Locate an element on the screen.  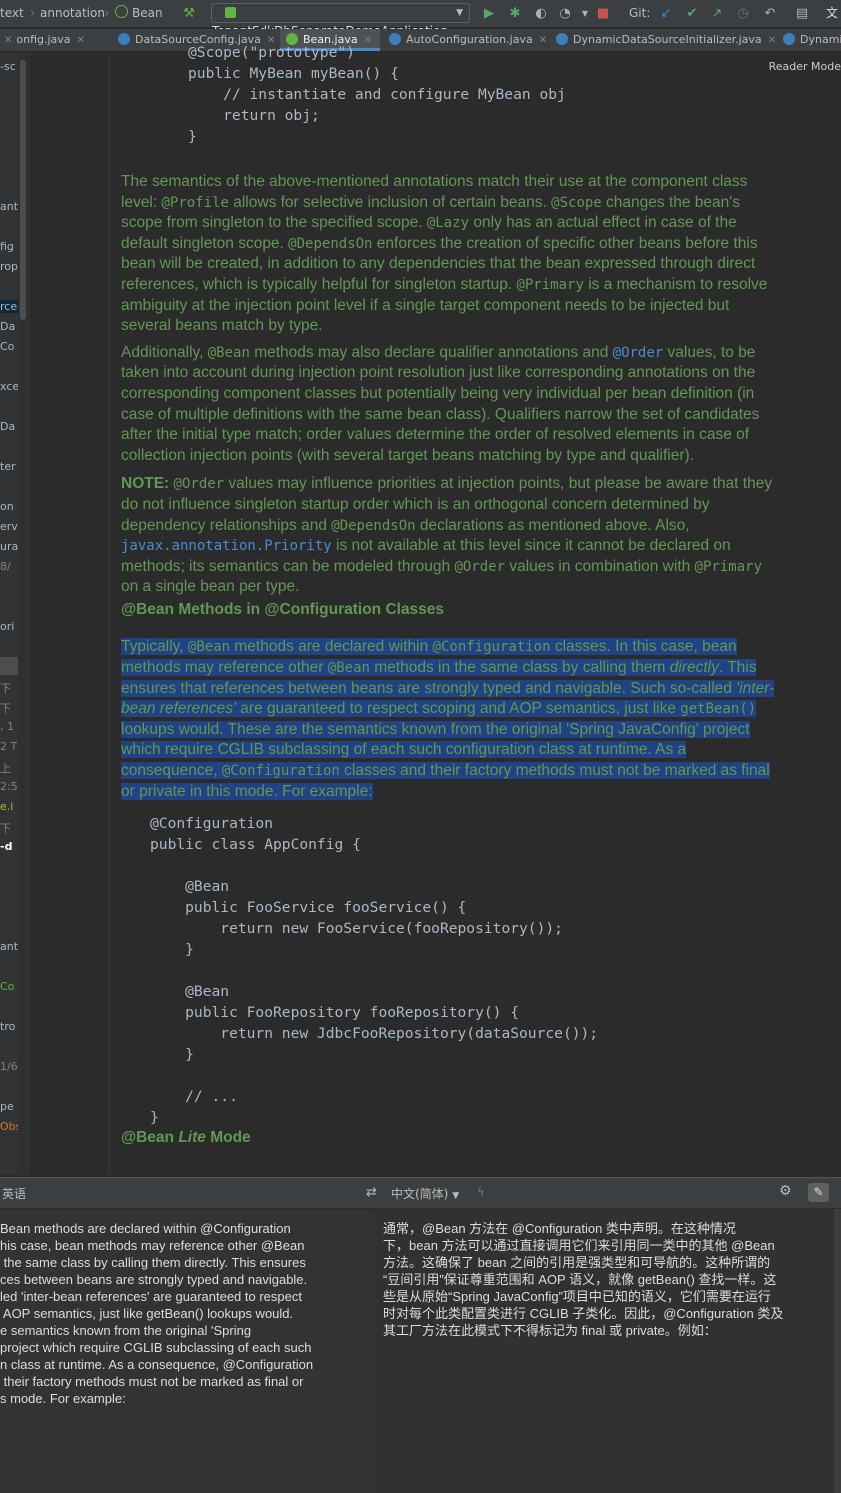
project-tree-item: ori is located at coordinates (7, 626).